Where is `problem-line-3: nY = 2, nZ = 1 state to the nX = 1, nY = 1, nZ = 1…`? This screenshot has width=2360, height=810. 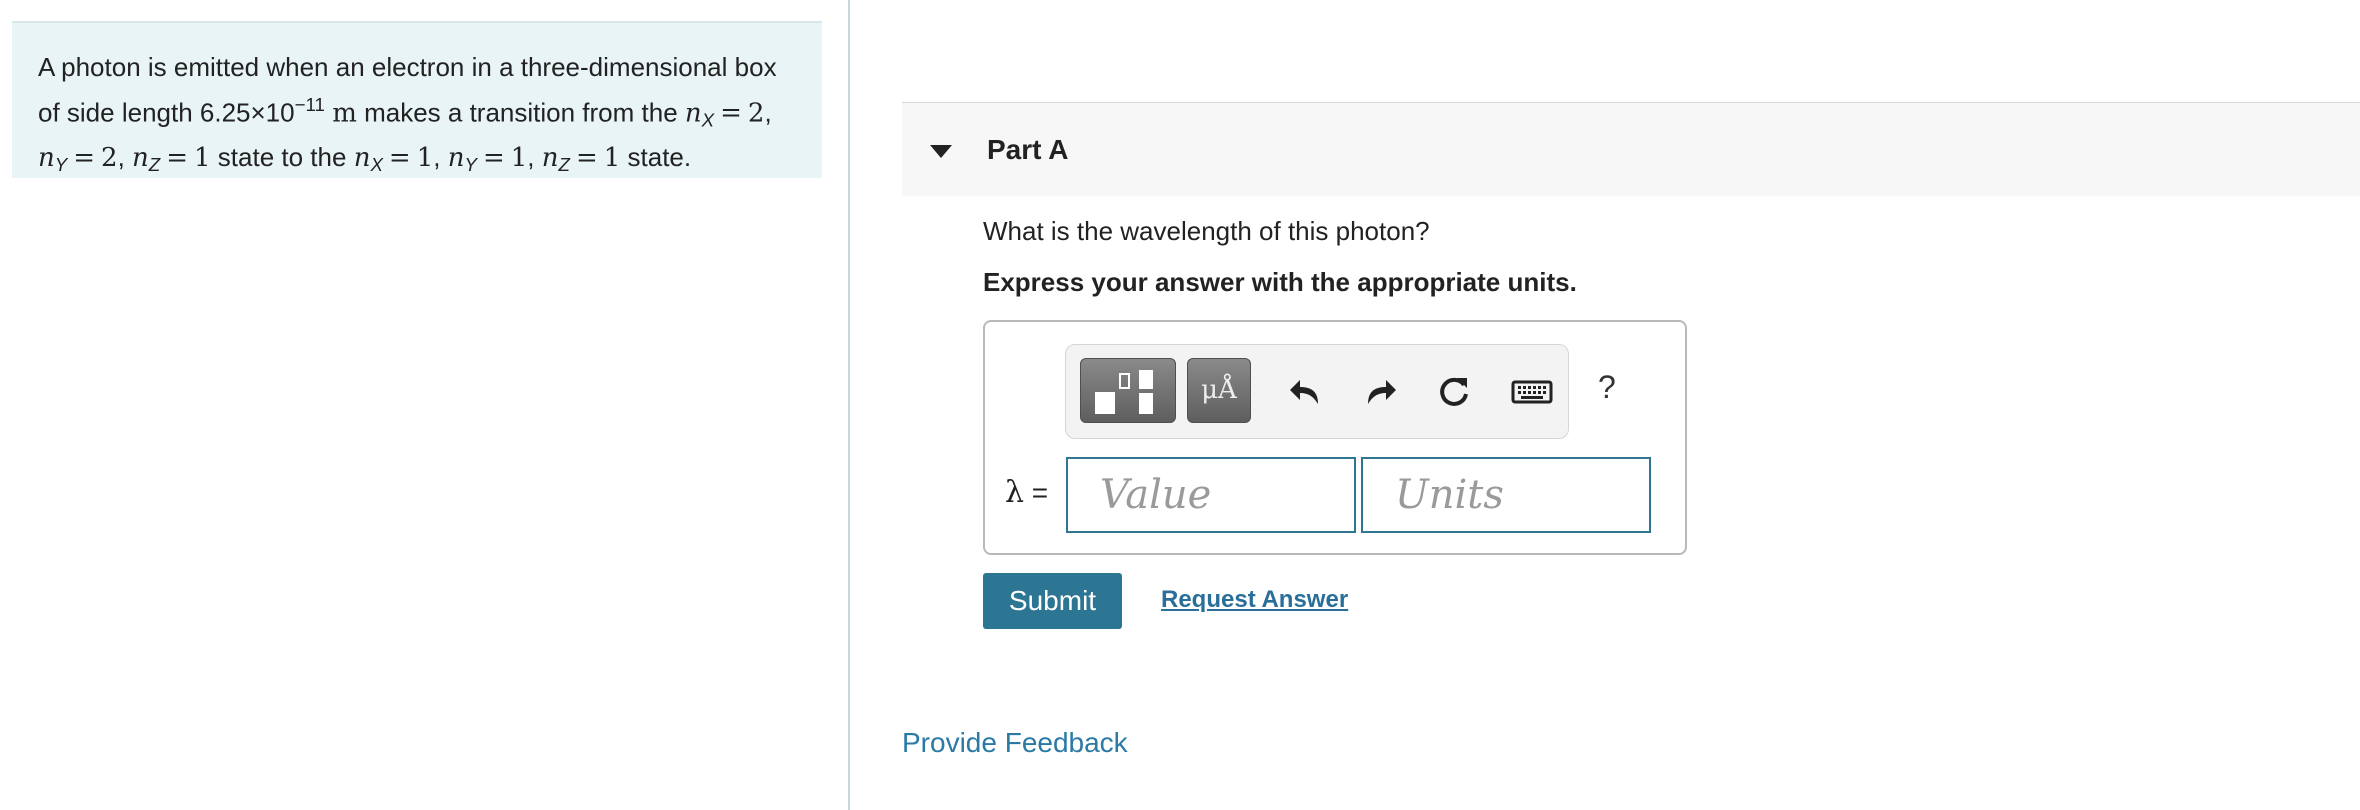
problem-line-3: nY = 2, nZ = 1 state to the nX = 1, nY = 1, nZ = 1… is located at coordinates (365, 158).